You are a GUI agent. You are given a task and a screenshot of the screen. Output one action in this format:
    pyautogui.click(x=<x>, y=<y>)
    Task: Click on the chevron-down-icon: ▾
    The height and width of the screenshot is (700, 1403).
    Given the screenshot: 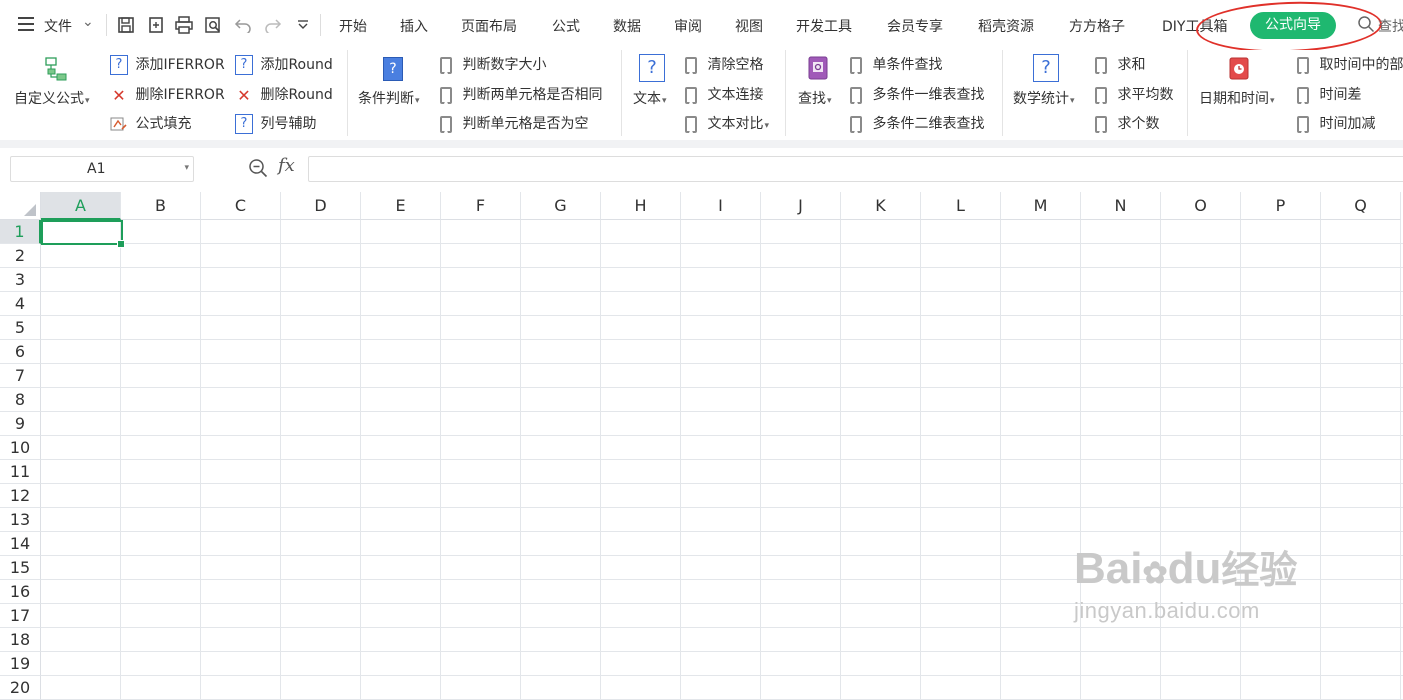 What is the action you would take?
    pyautogui.click(x=186, y=168)
    